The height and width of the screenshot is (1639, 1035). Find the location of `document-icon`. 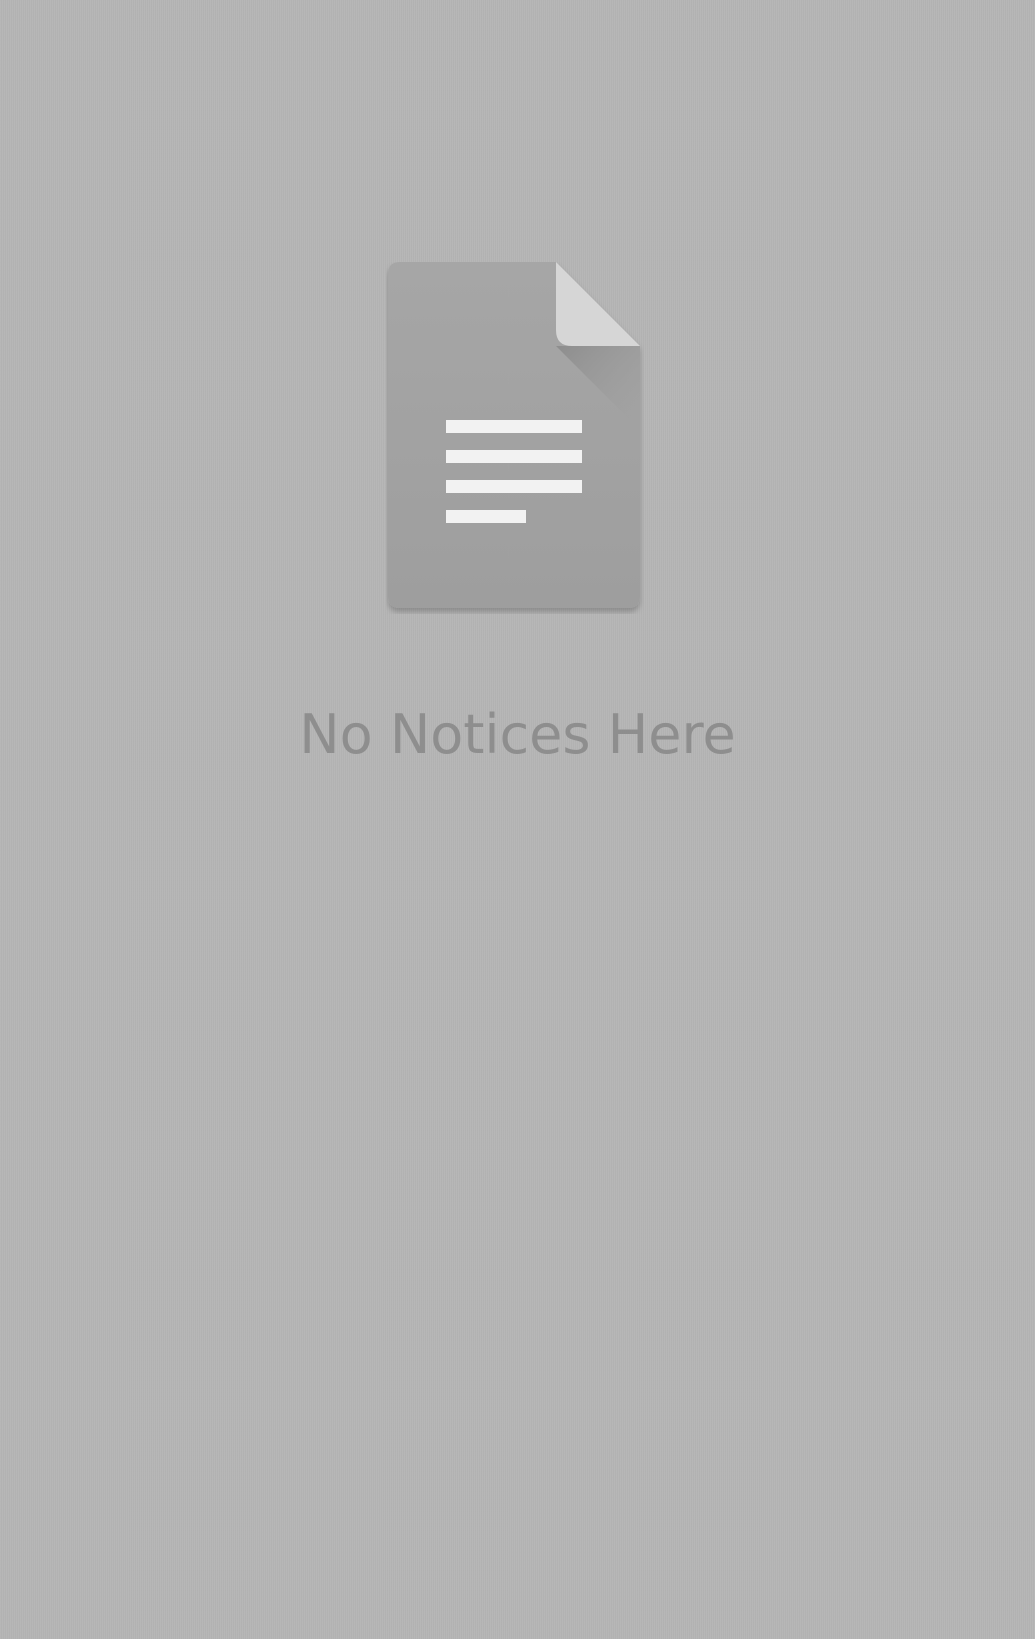

document-icon is located at coordinates (515, 438).